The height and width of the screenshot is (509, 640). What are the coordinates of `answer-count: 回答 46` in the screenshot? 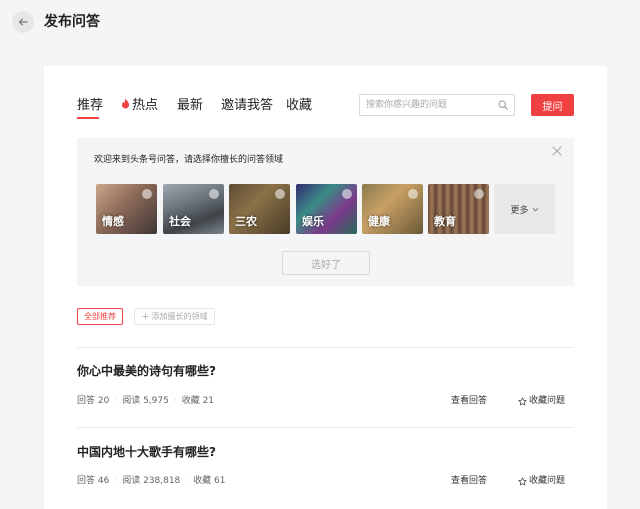 It's located at (93, 481).